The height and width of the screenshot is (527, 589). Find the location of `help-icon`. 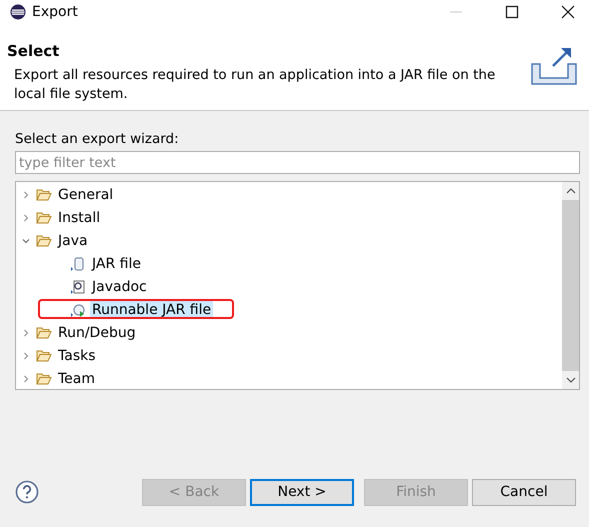

help-icon is located at coordinates (27, 492).